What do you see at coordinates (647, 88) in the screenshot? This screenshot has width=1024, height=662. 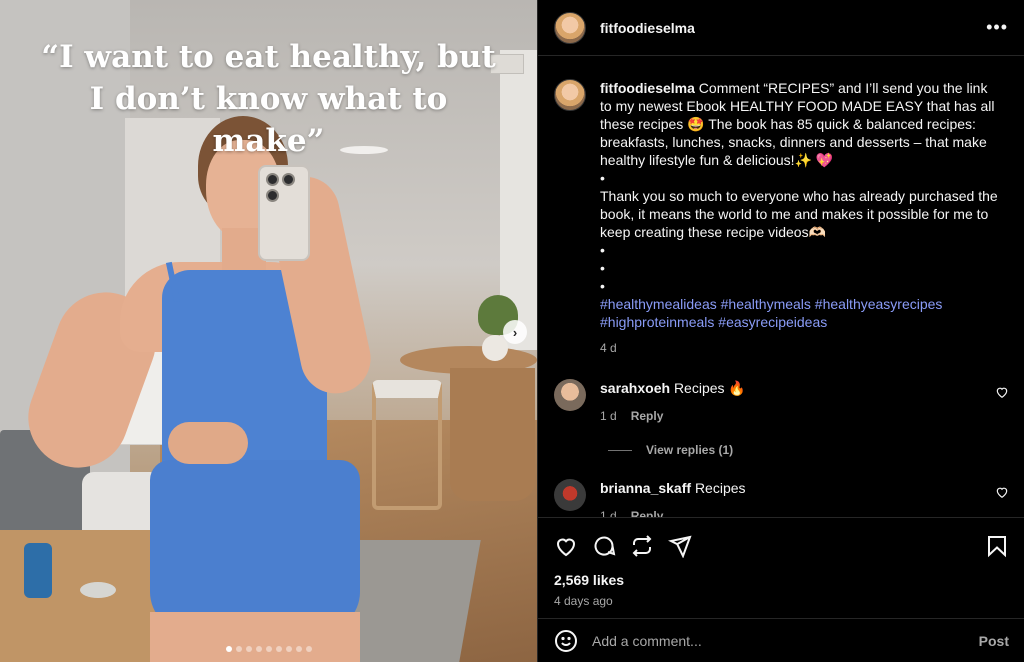 I see `caption-username: fitfoodieselma` at bounding box center [647, 88].